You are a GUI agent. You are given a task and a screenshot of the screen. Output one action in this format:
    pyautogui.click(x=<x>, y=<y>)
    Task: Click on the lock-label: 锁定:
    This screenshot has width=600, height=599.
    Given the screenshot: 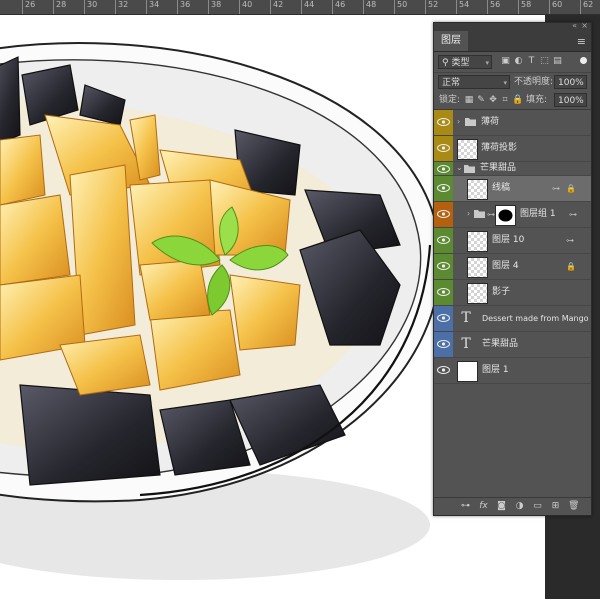 What is the action you would take?
    pyautogui.click(x=450, y=100)
    